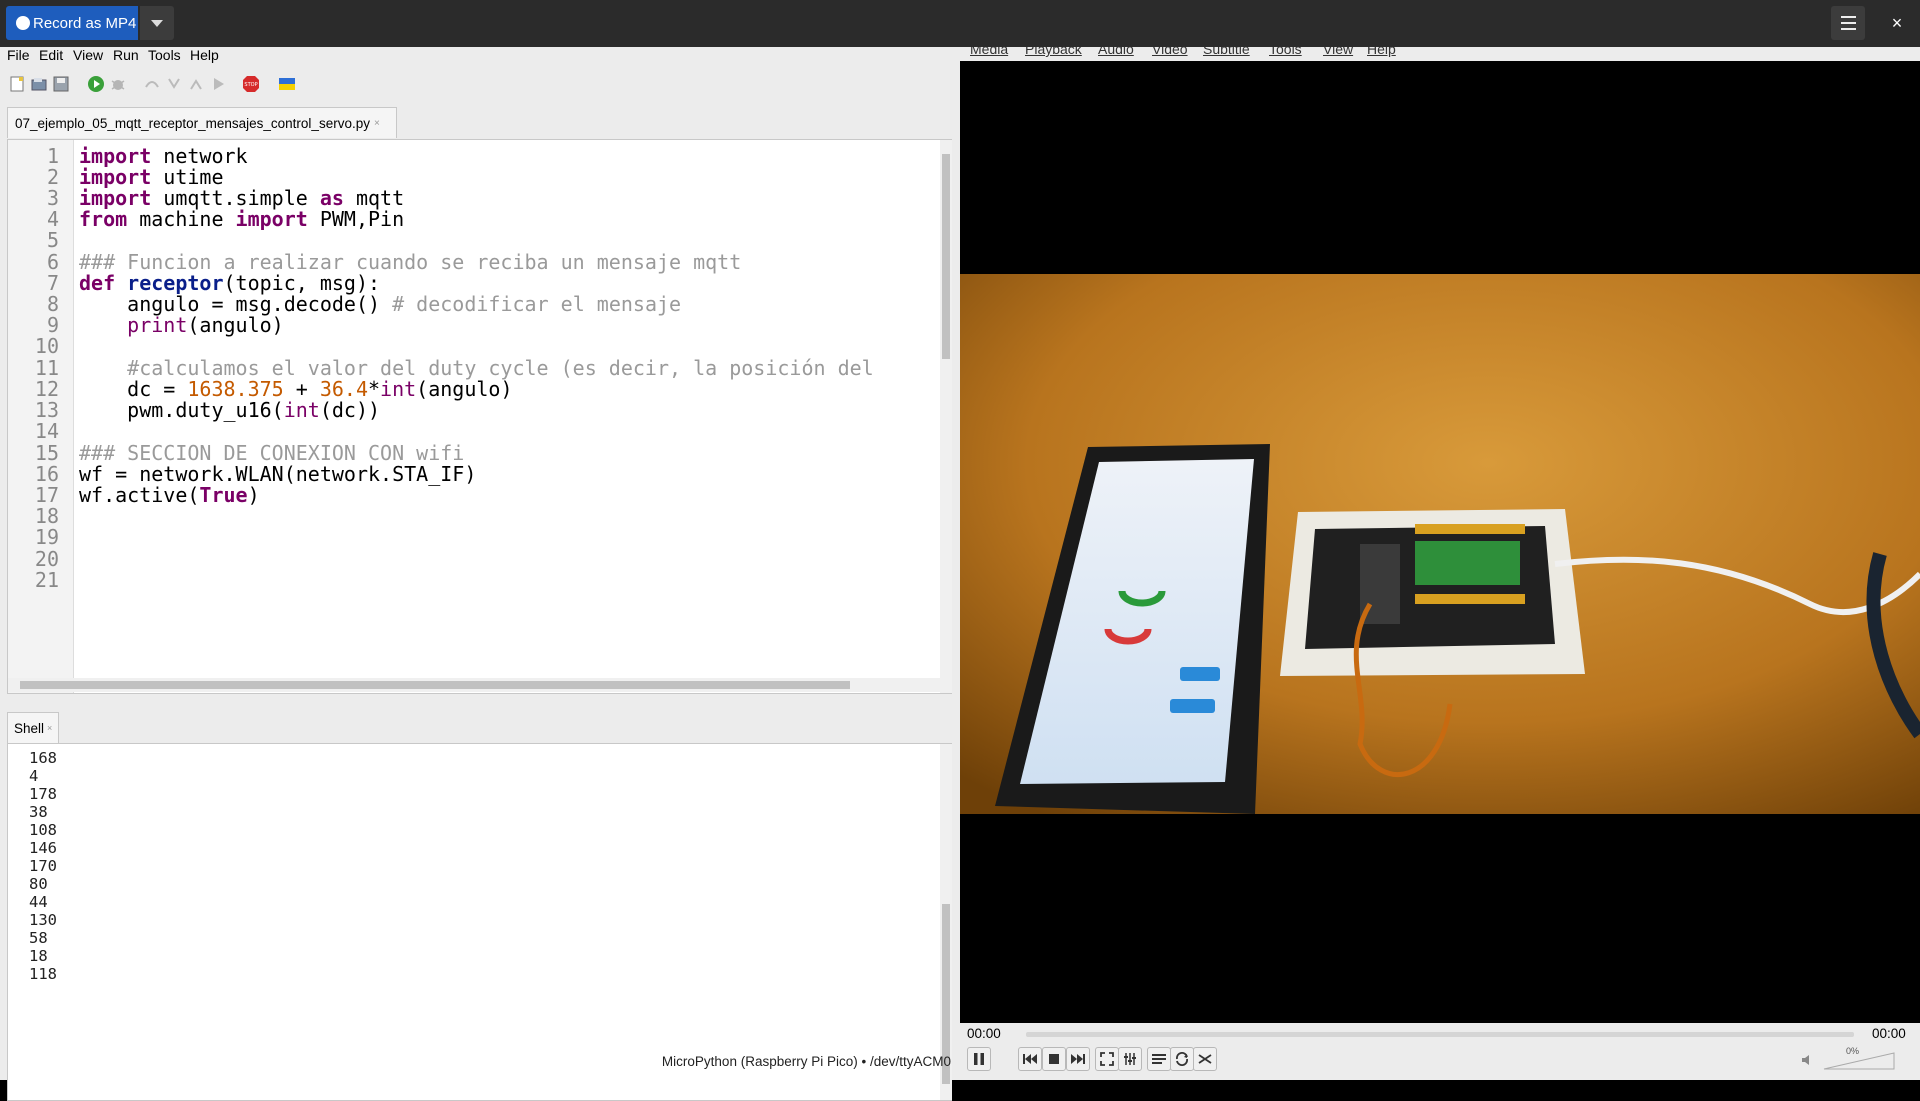  Describe the element at coordinates (33, 727) in the screenshot. I see `shell-tab: Shell ×` at that location.